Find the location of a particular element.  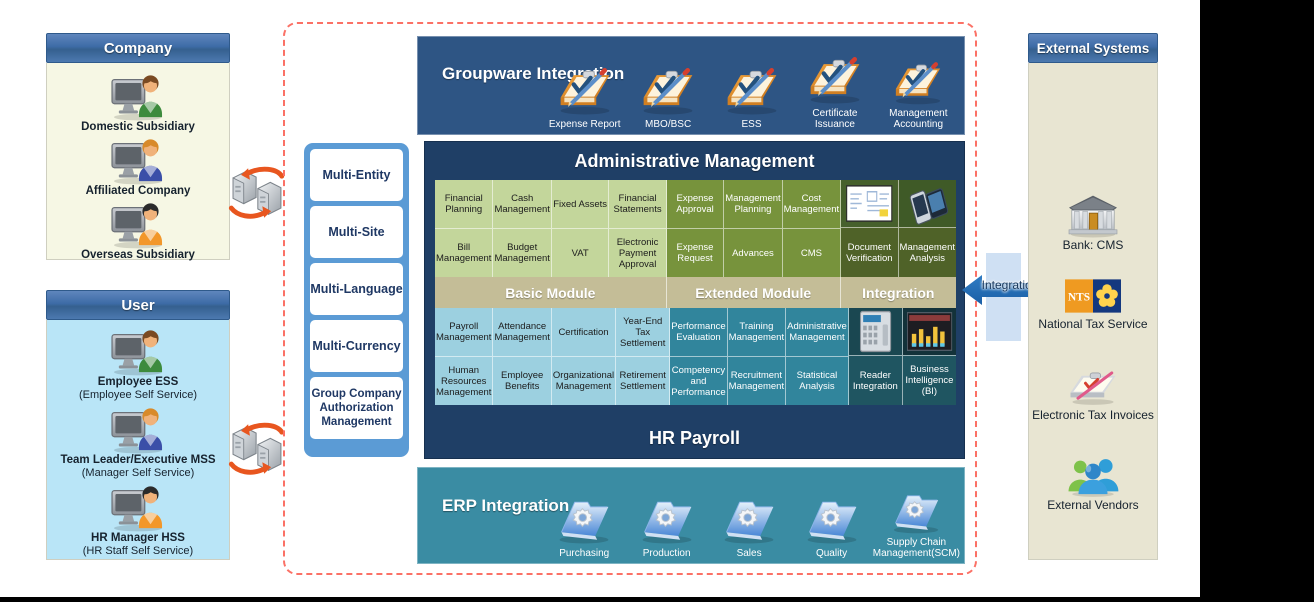

erp-item-sales: Sales is located at coordinates (749, 528).